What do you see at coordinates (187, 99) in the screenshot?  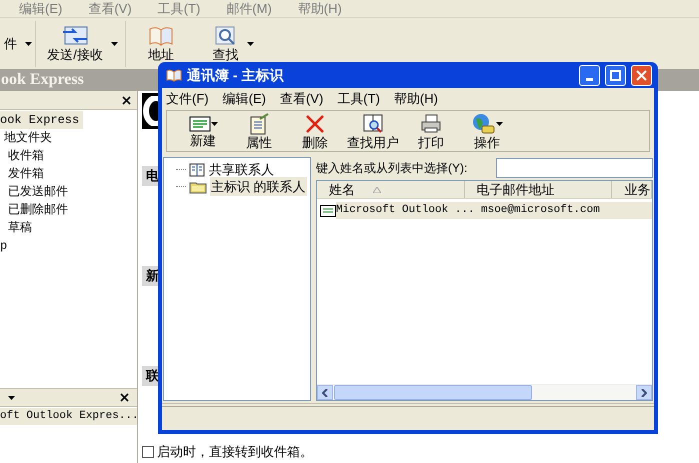 I see `menu-item: 文件(F)` at bounding box center [187, 99].